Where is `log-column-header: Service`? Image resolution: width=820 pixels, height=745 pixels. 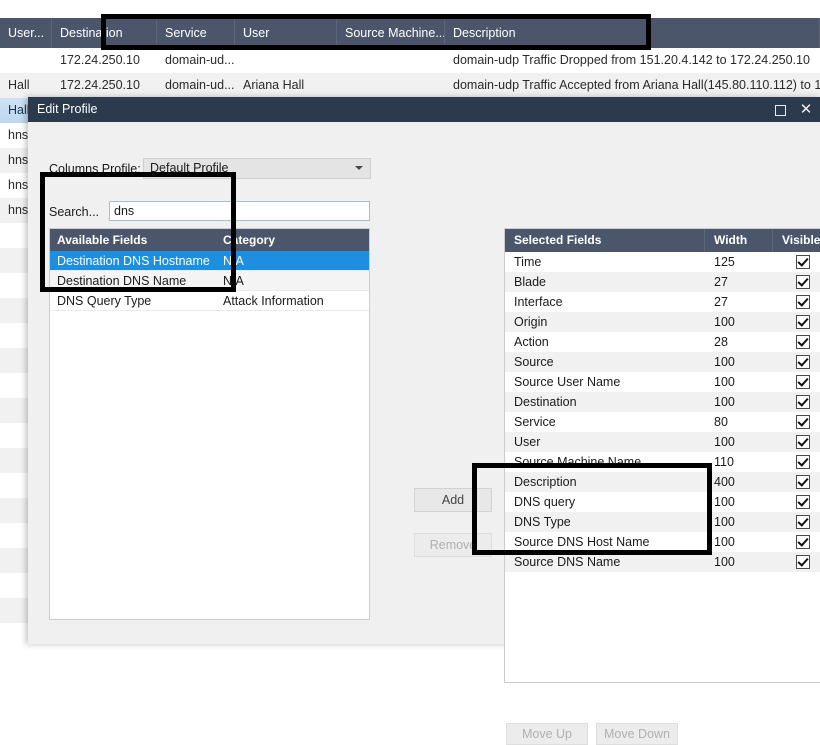 log-column-header: Service is located at coordinates (196, 33).